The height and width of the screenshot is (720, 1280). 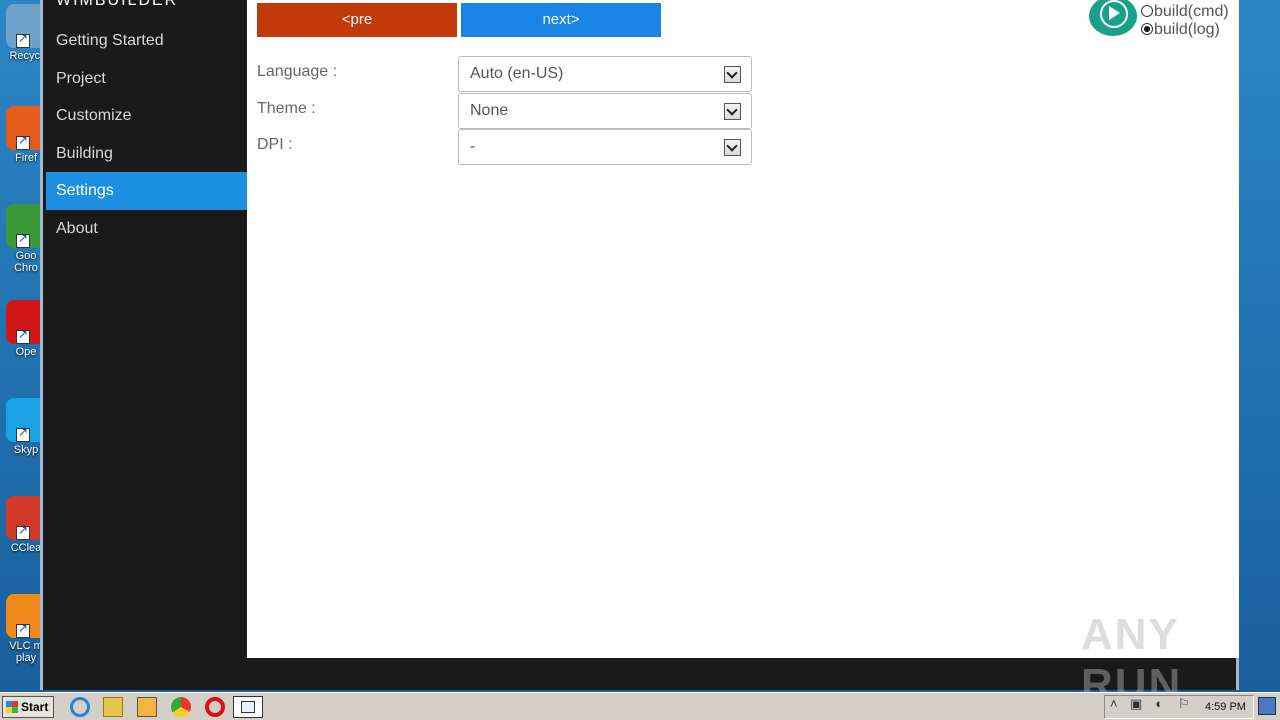 I want to click on language-select: Auto (en-US), so click(x=605, y=74).